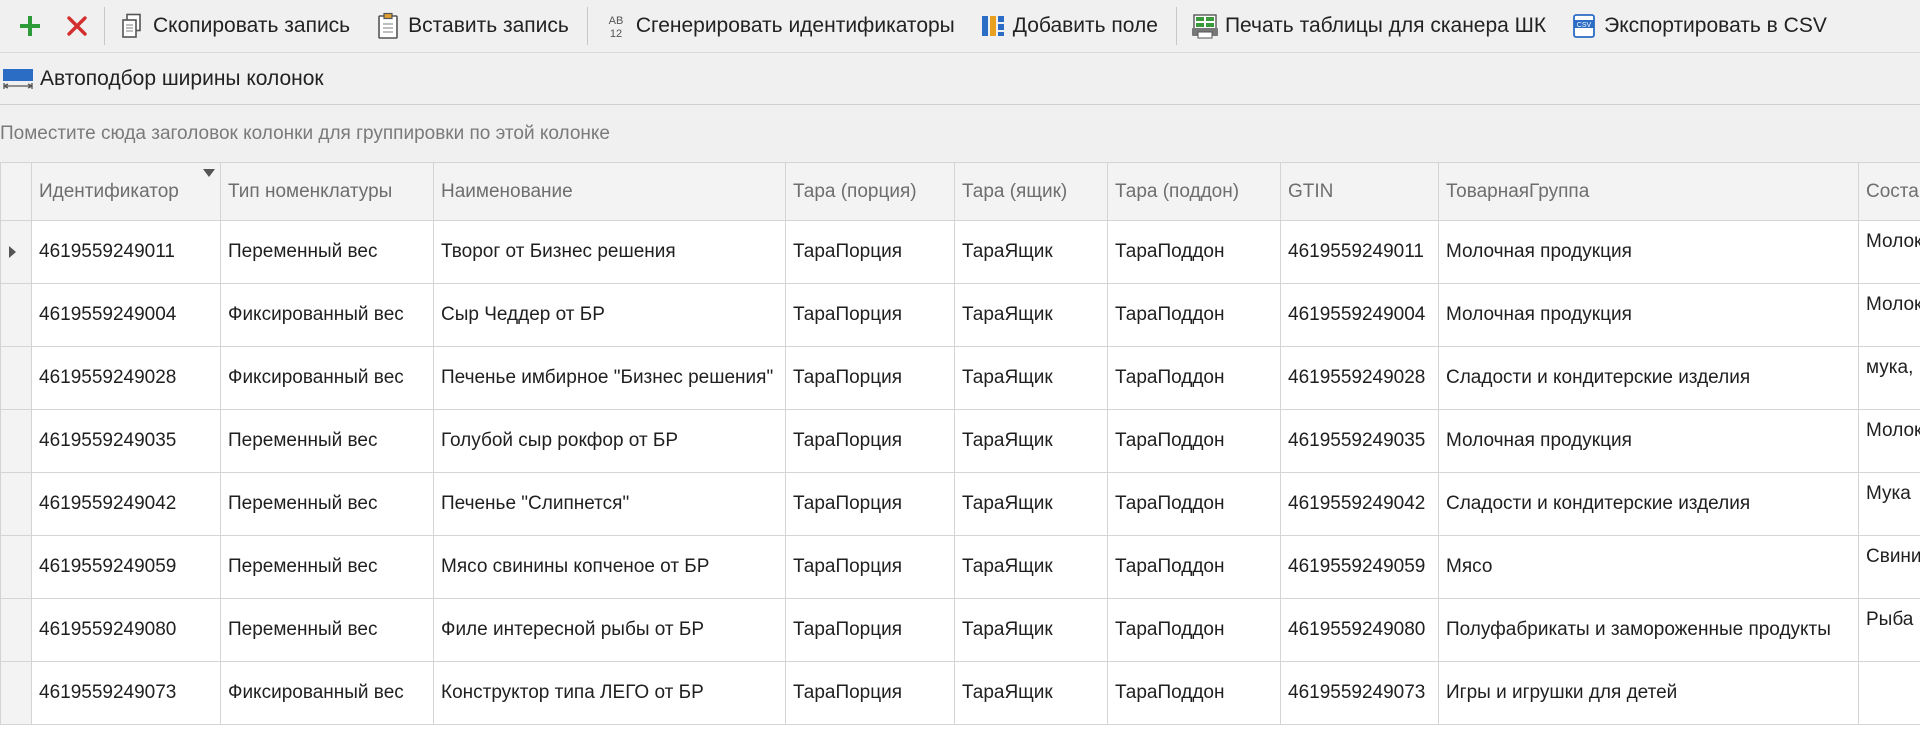 This screenshot has height=746, width=1920. I want to click on cell-name: Печенье "Слипнется", so click(609, 504).